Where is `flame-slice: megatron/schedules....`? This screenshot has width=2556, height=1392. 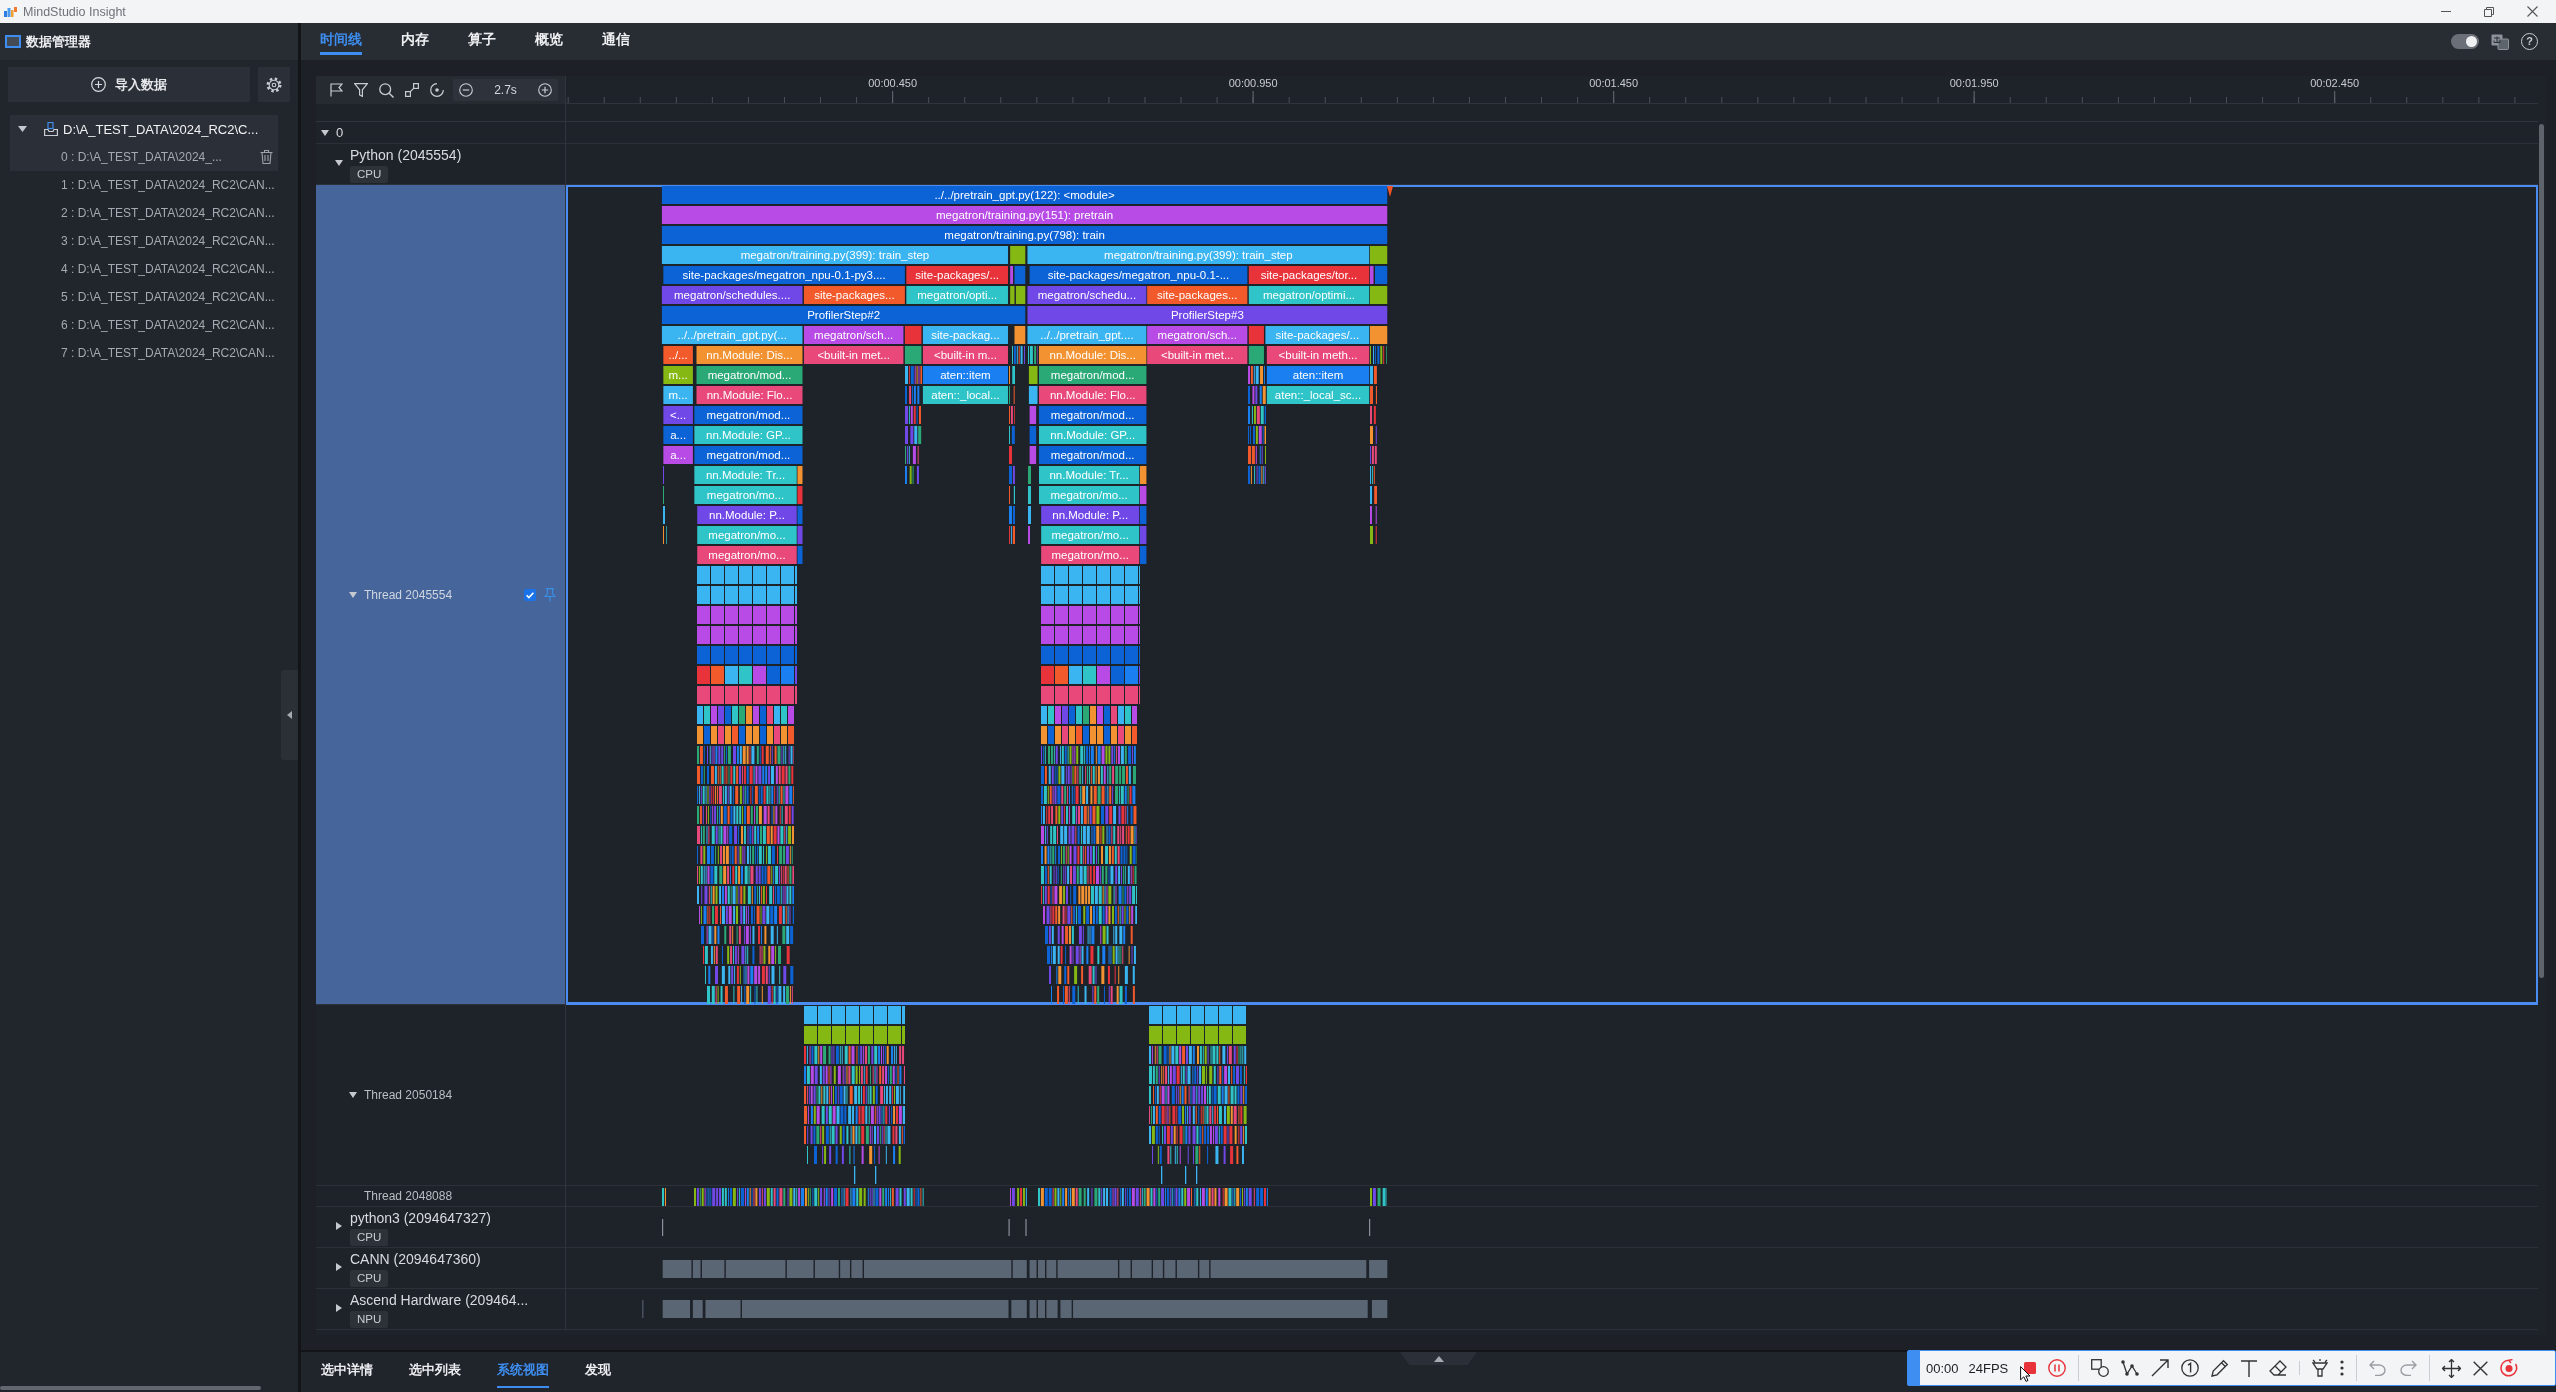
flame-slice: megatron/schedules.... is located at coordinates (732, 295).